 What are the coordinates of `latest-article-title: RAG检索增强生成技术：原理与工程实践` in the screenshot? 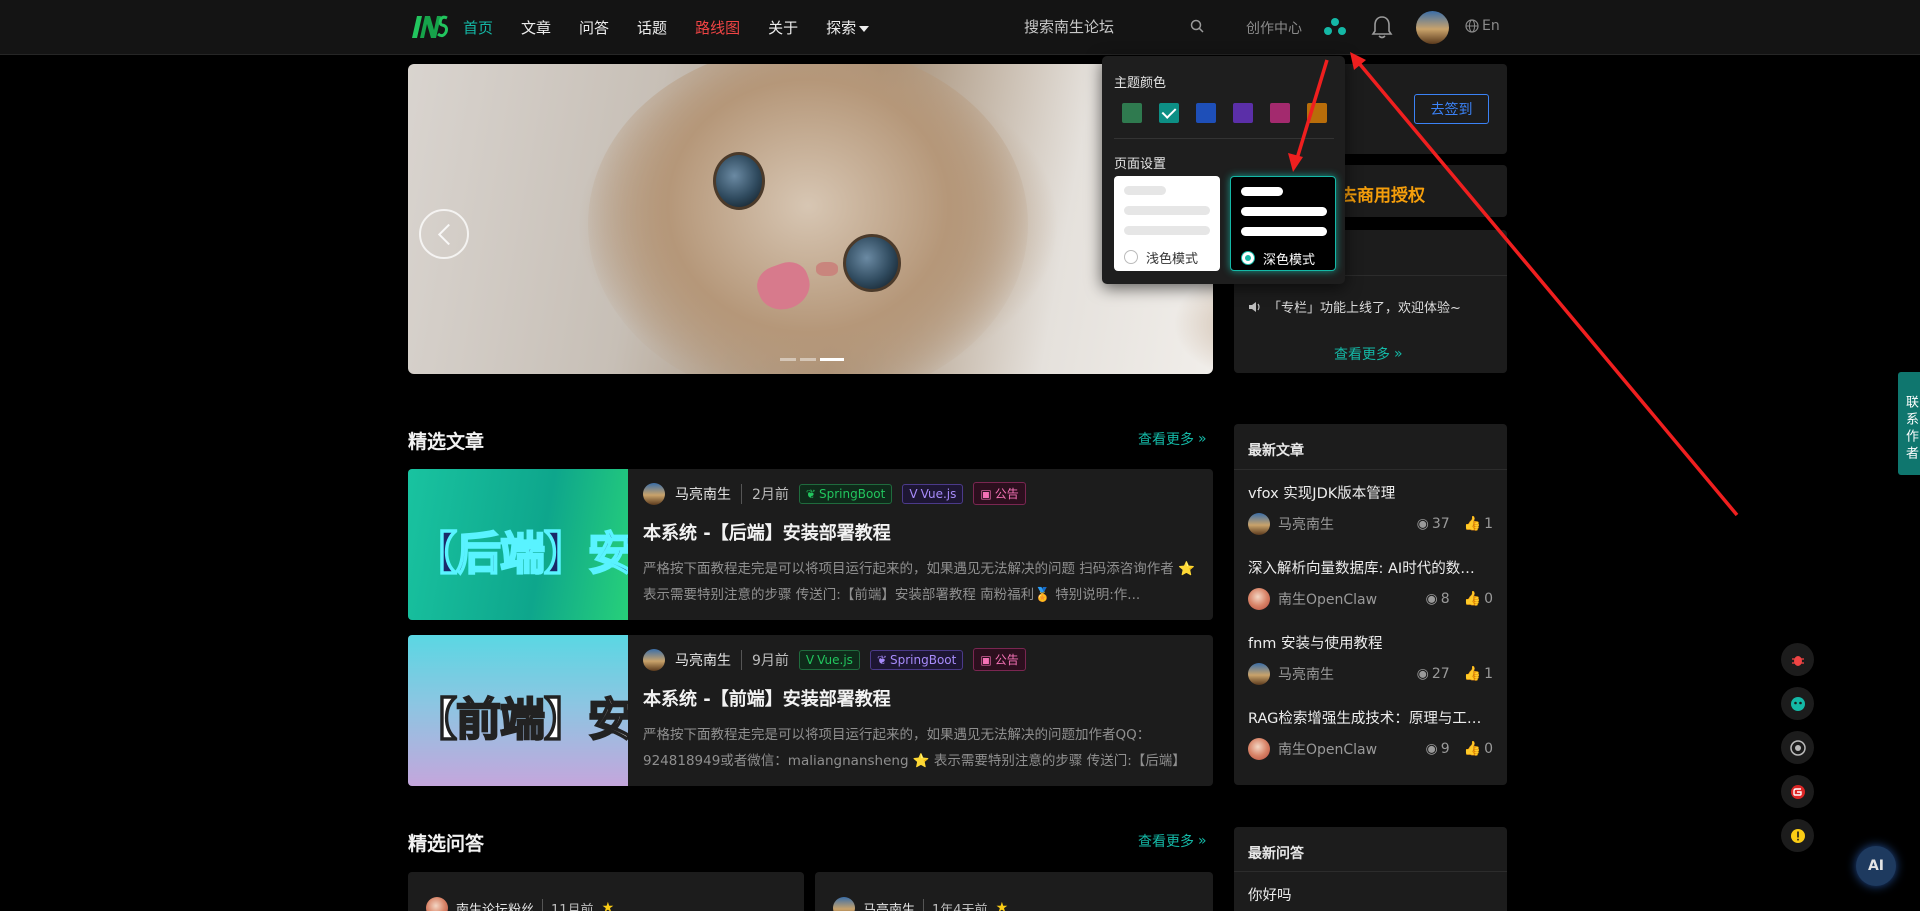 It's located at (1368, 717).